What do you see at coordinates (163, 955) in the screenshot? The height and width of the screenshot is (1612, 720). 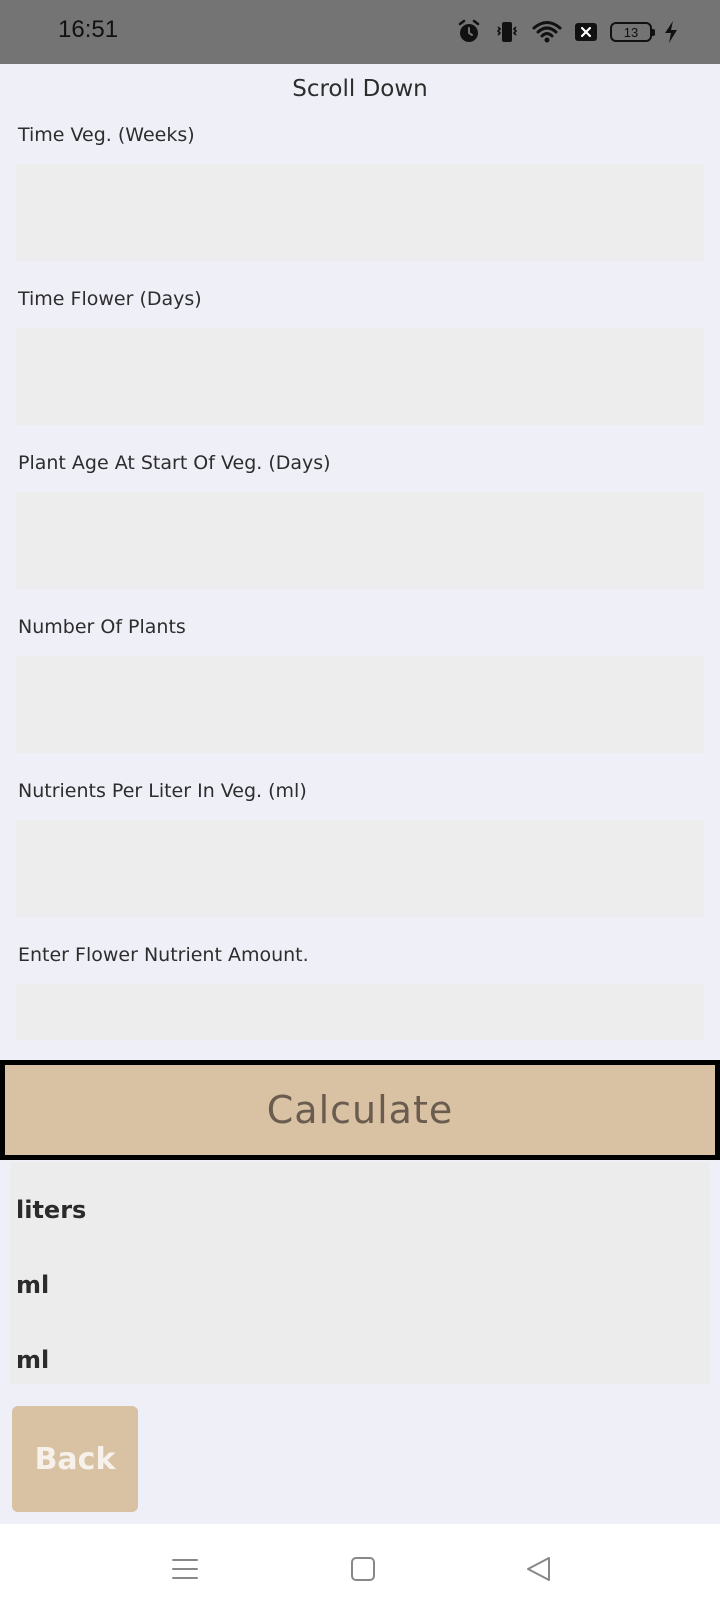 I see `flower-nutrient-label: Enter Flower Nutrient Amount.` at bounding box center [163, 955].